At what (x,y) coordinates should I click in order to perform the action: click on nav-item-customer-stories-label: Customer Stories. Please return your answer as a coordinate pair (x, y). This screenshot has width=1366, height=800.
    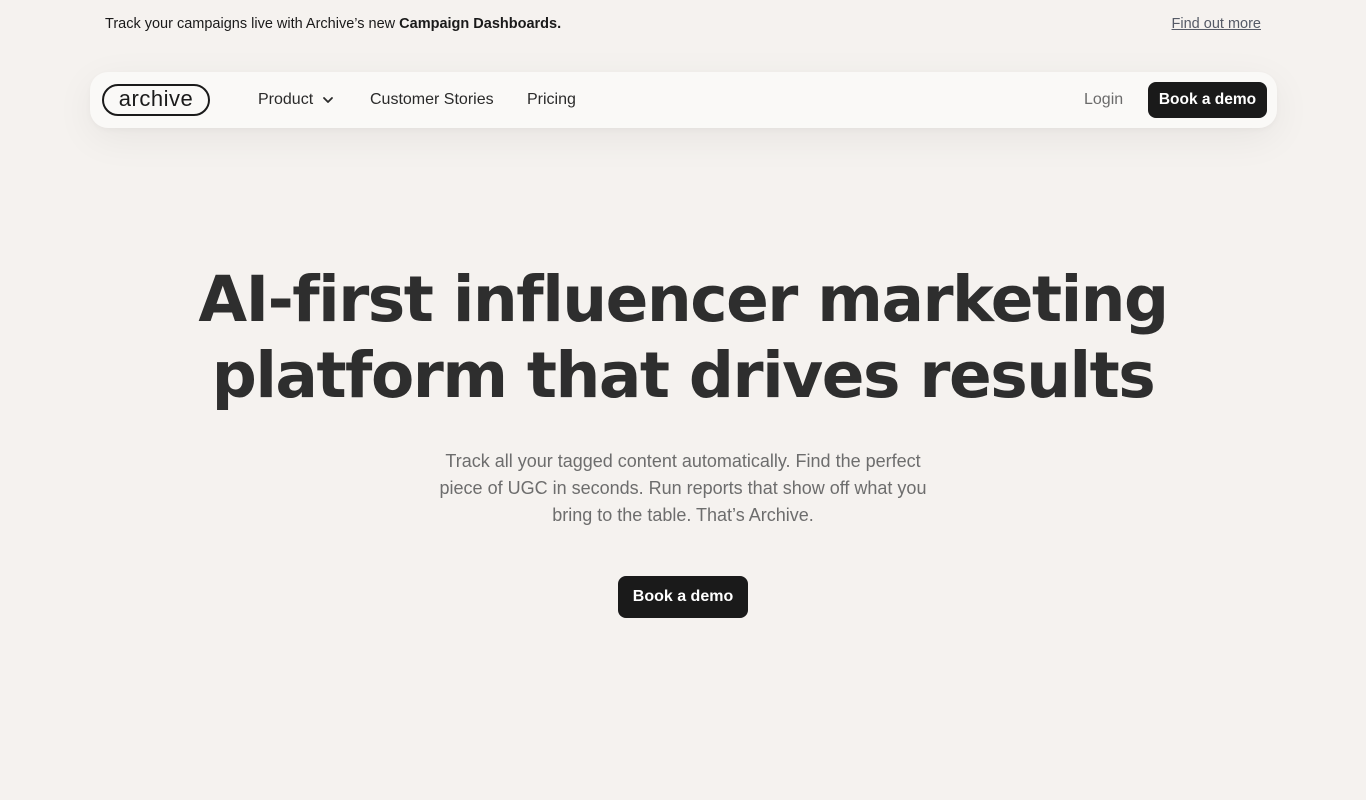
    Looking at the image, I should click on (432, 99).